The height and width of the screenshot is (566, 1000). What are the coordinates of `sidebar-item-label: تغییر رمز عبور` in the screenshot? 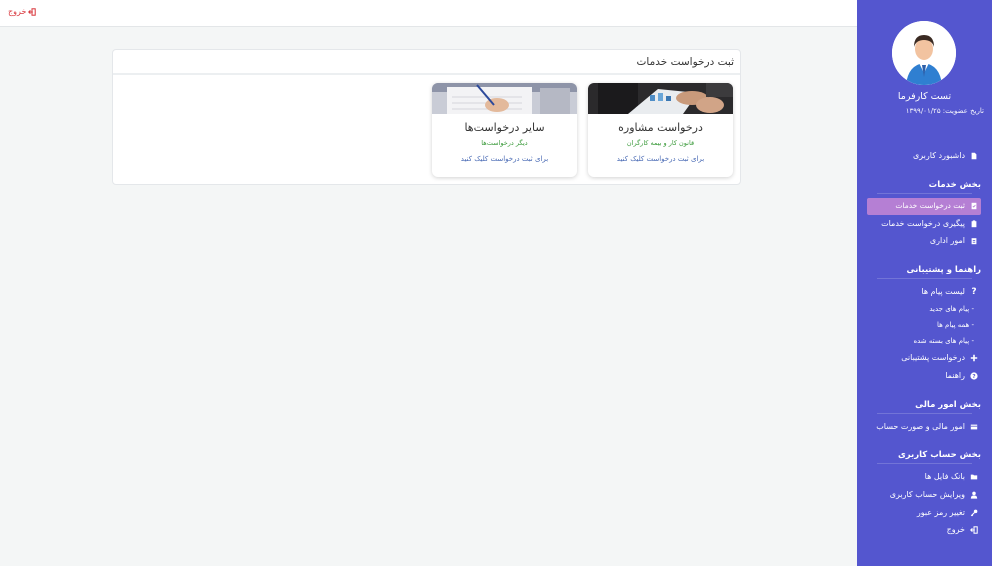 It's located at (940, 512).